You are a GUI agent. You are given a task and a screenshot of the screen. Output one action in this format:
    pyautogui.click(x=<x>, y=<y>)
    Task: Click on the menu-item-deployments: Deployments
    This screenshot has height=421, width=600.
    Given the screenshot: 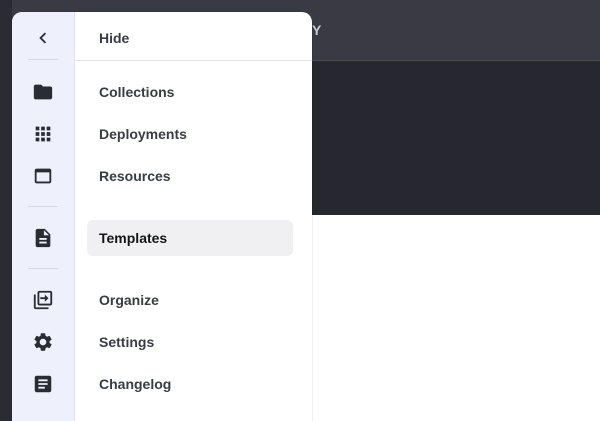 What is the action you would take?
    pyautogui.click(x=190, y=134)
    